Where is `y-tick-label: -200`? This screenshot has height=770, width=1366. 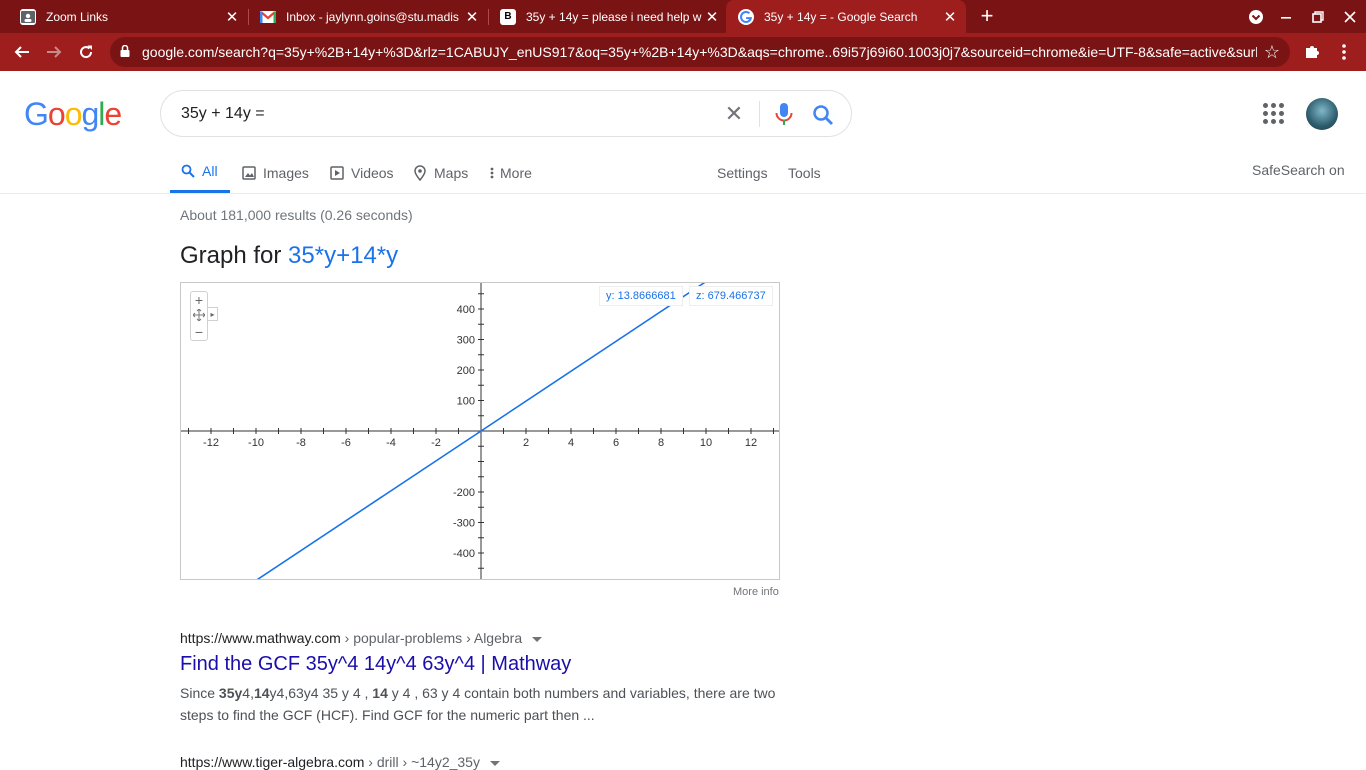 y-tick-label: -200 is located at coordinates (464, 493).